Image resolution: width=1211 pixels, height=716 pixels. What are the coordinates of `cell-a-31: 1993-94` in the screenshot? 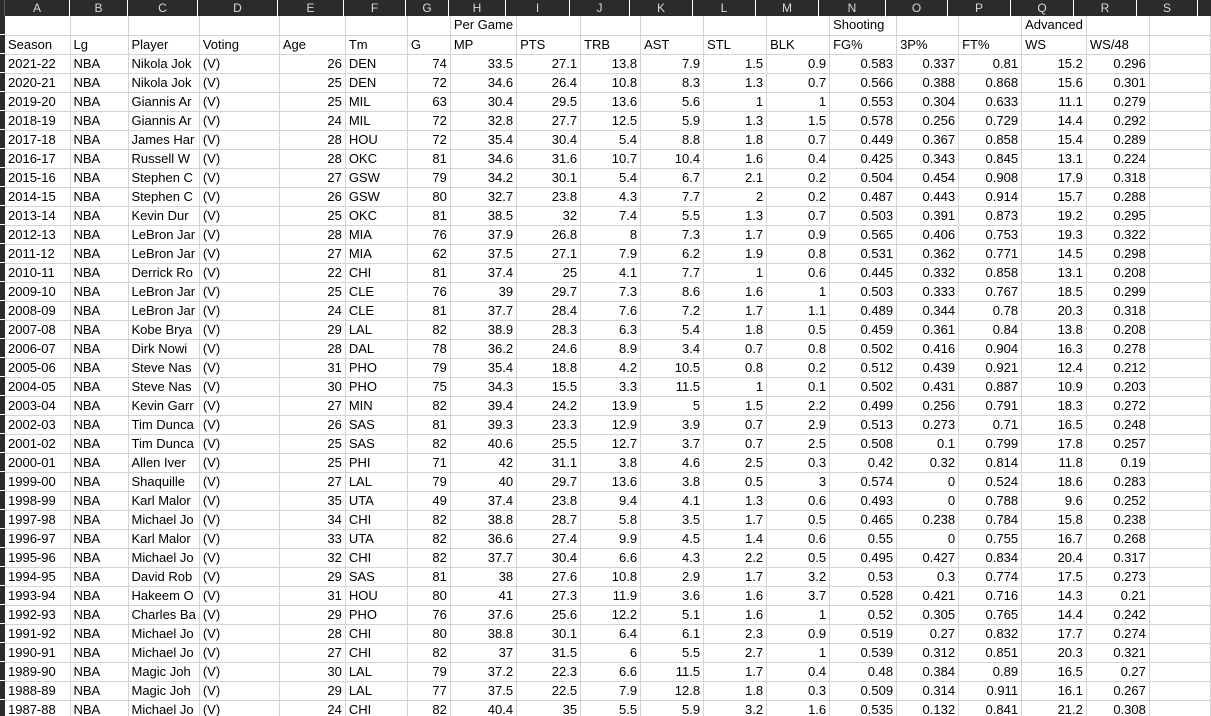 It's located at (38, 596).